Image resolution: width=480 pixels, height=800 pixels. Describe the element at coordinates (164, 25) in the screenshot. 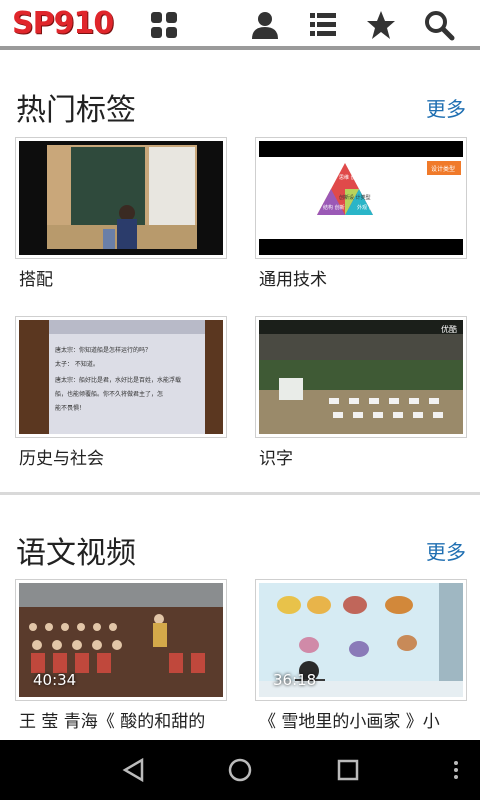

I see `grid-icon` at that location.